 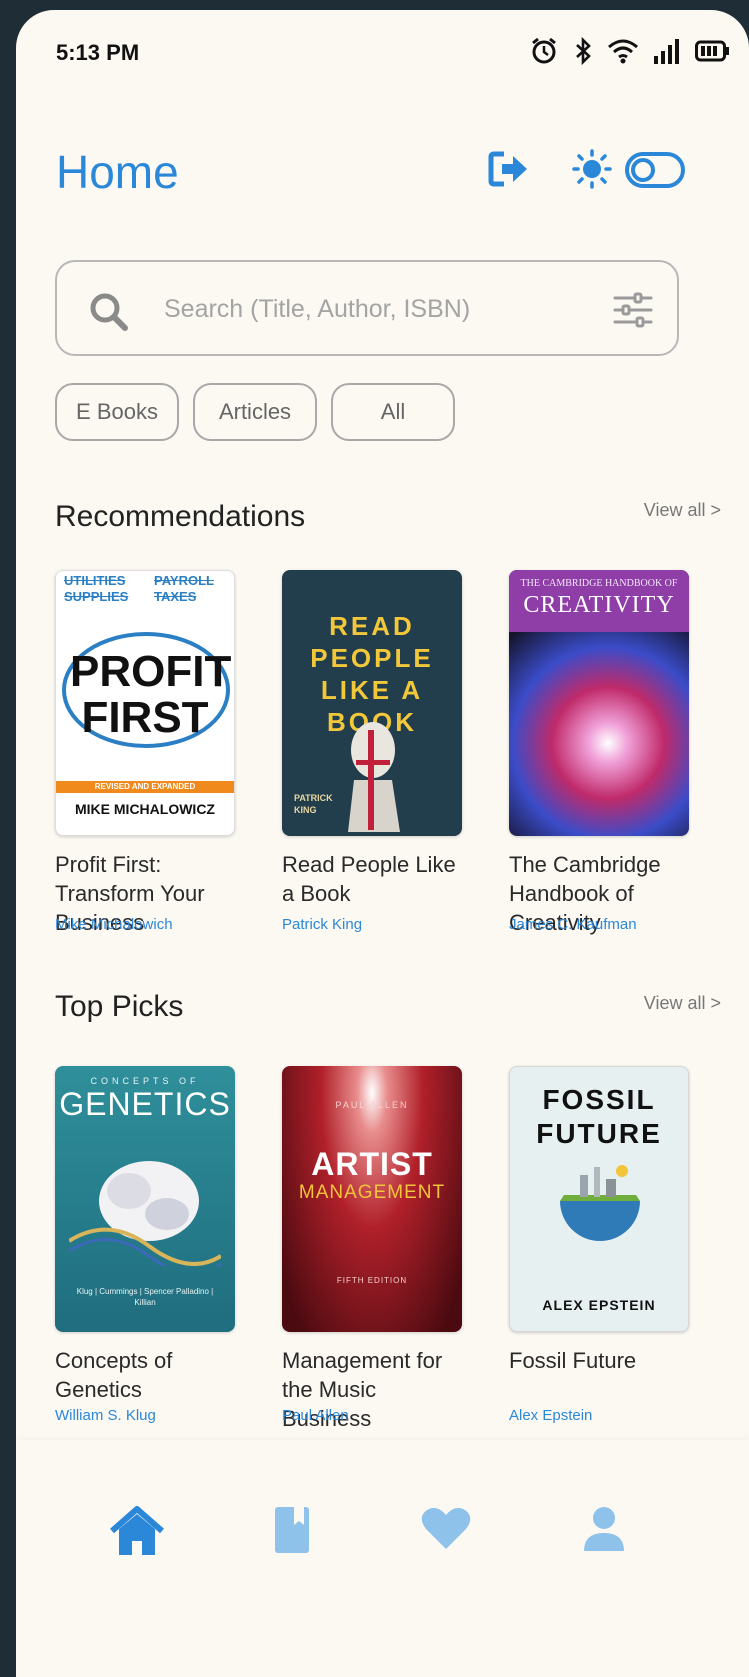 I want to click on cover-label-right: PAYROLL TAXES, so click(x=184, y=588).